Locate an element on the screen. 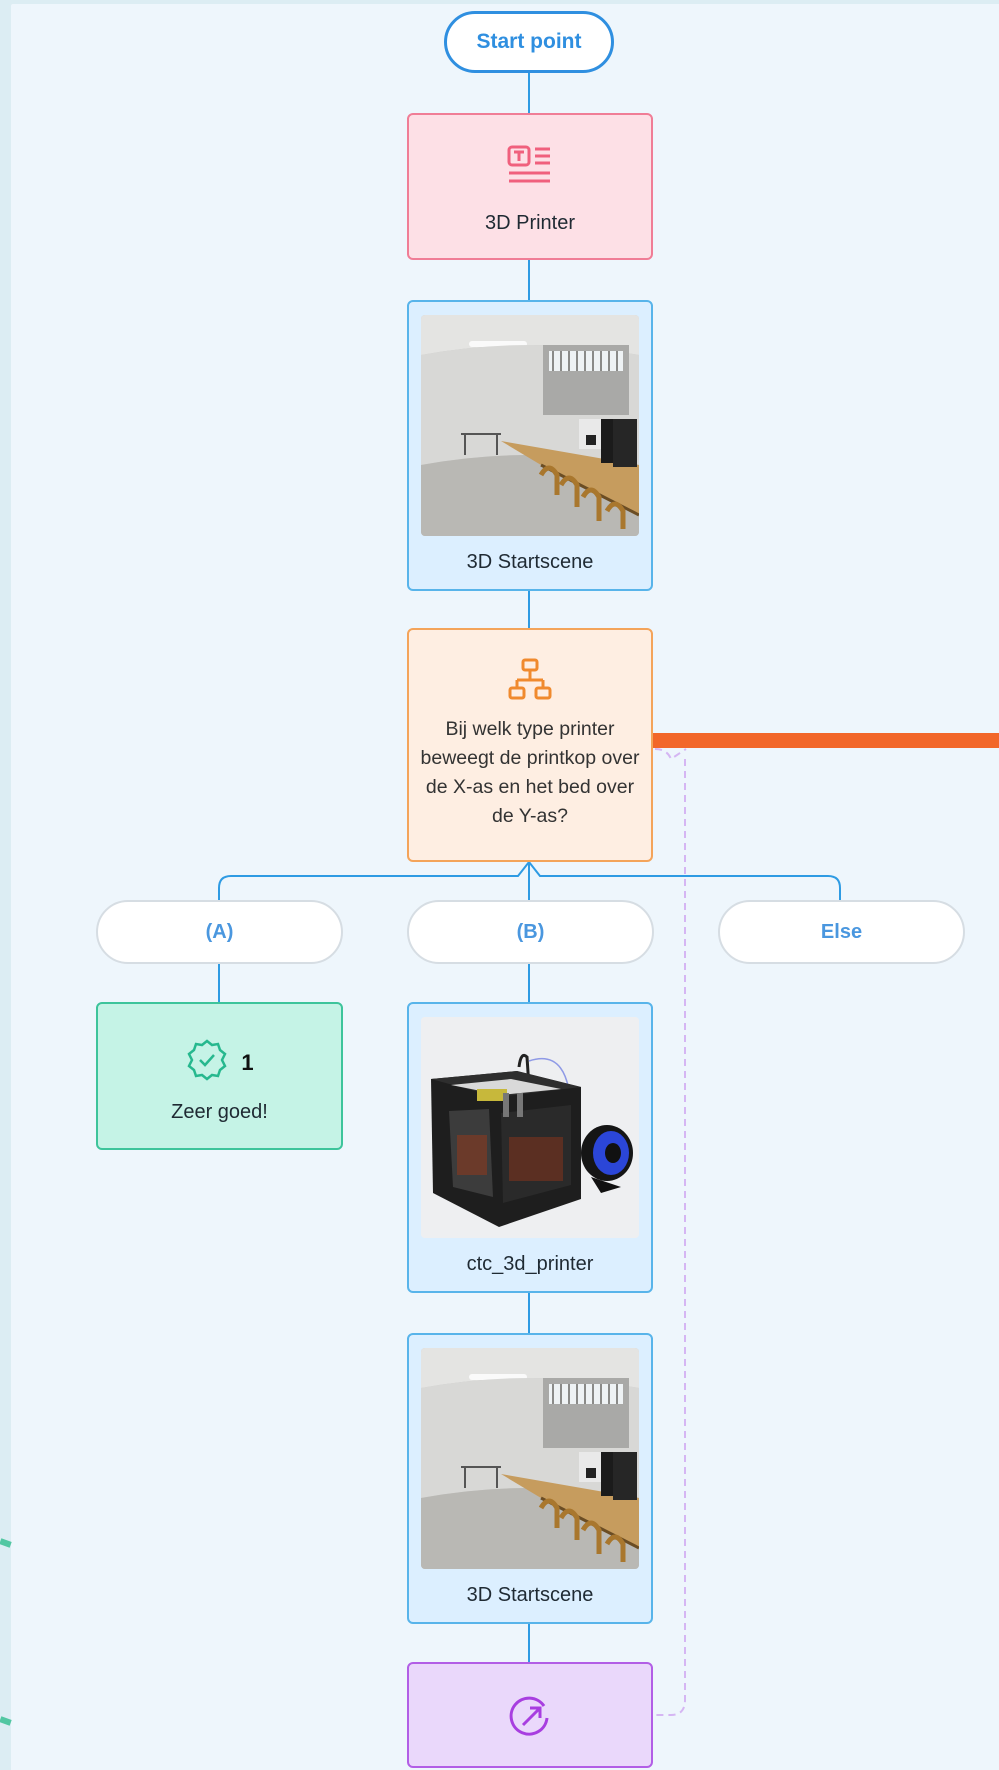 This screenshot has height=1770, width=999. check-badge-icon is located at coordinates (207, 1062).